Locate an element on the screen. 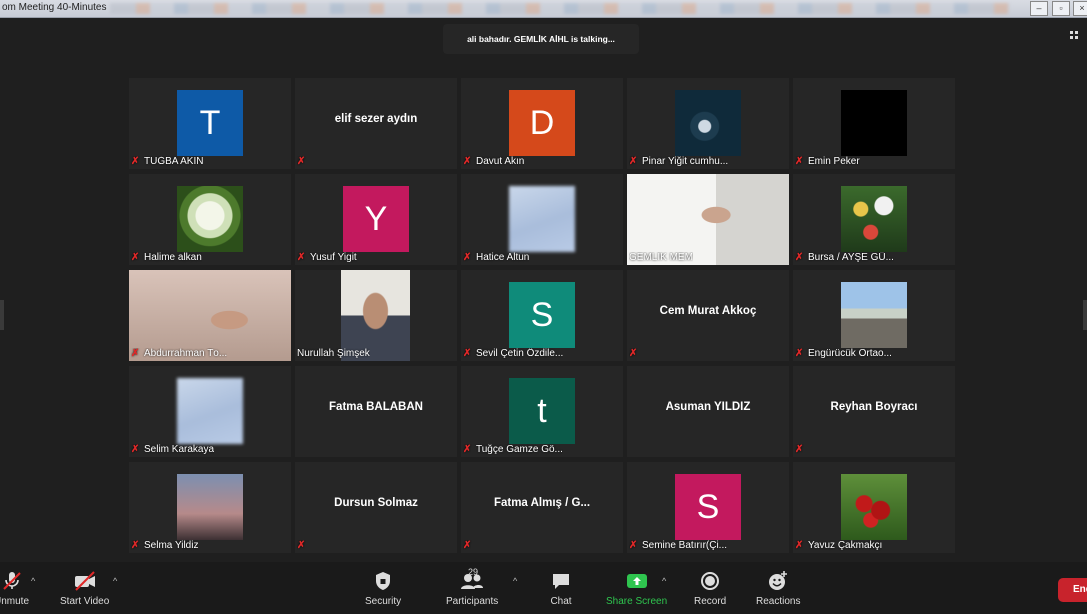 Image resolution: width=1087 pixels, height=614 pixels. audio-options-caret: ^ is located at coordinates (33, 581).